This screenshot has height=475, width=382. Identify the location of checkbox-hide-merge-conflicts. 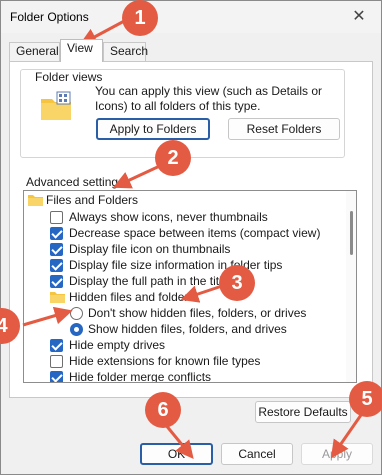
(56, 376).